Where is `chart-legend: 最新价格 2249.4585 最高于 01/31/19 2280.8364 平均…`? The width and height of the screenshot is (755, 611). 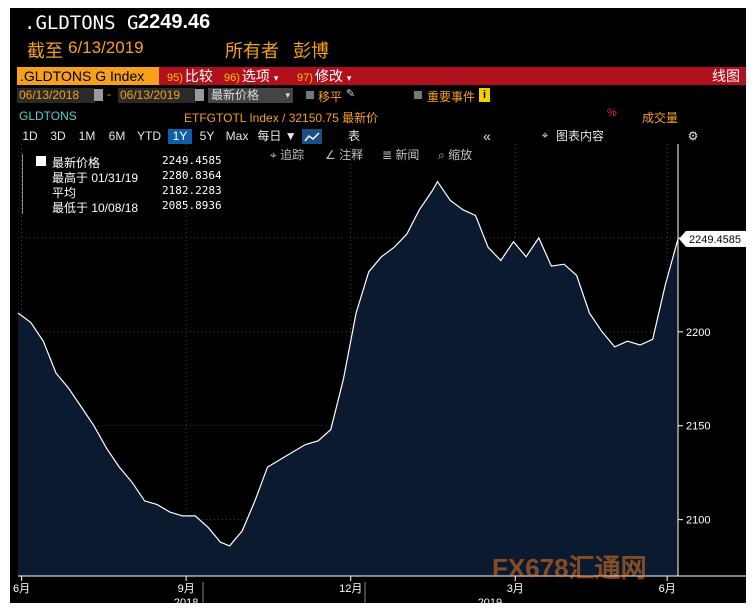 chart-legend: 最新价格 2249.4585 最高于 01/31/19 2280.8364 平均… is located at coordinates (122, 186).